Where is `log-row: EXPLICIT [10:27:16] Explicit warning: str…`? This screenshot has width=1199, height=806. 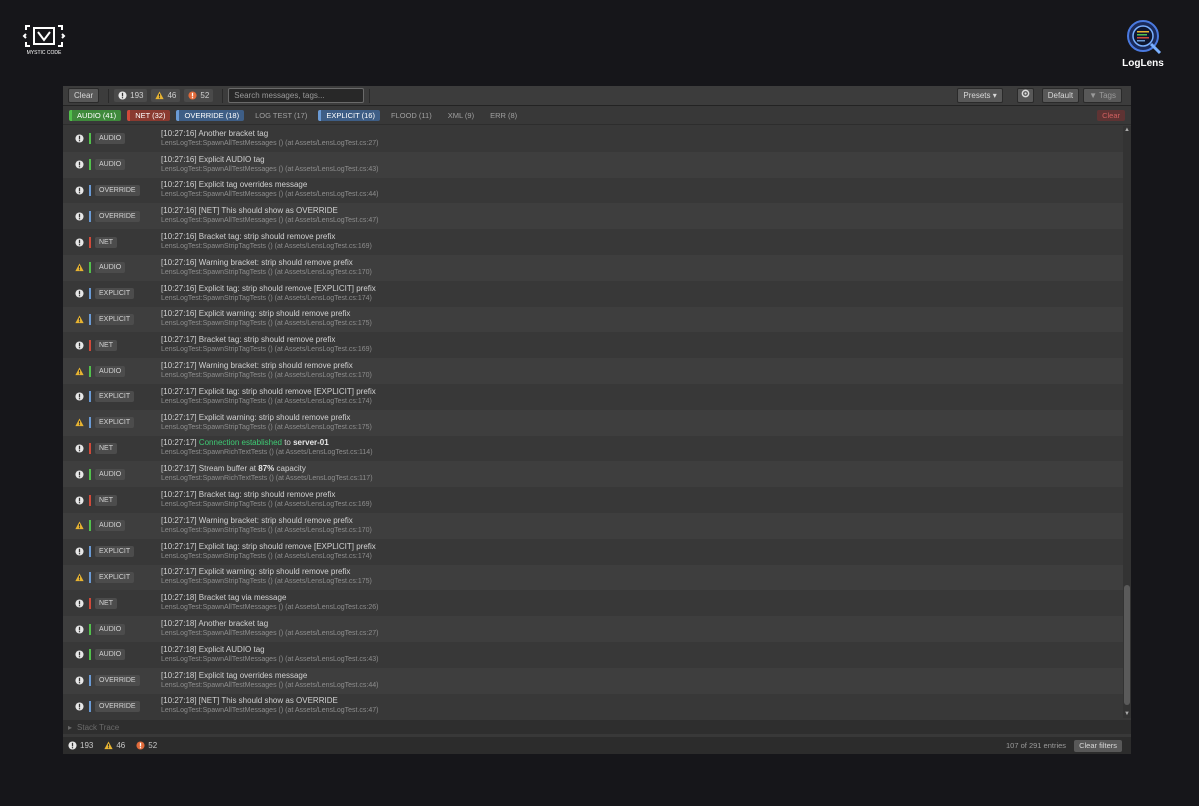
log-row: EXPLICIT [10:27:16] Explicit warning: str… is located at coordinates (593, 319).